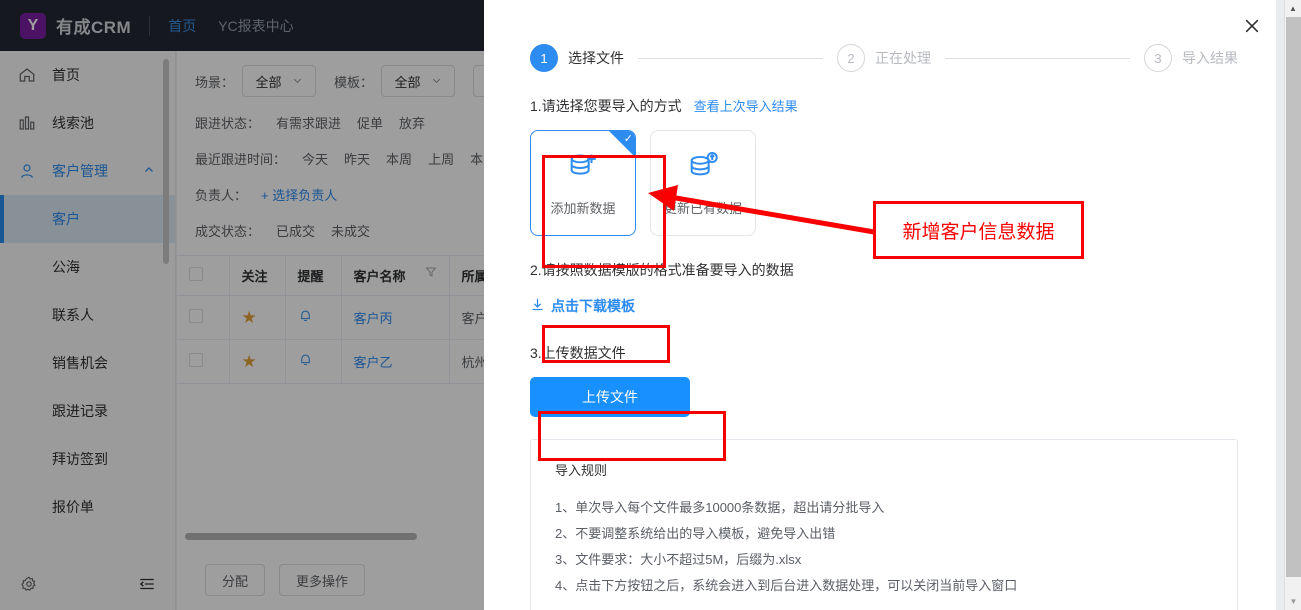  What do you see at coordinates (578, 353) in the screenshot?
I see `step3-title: 3.上传数据文件` at bounding box center [578, 353].